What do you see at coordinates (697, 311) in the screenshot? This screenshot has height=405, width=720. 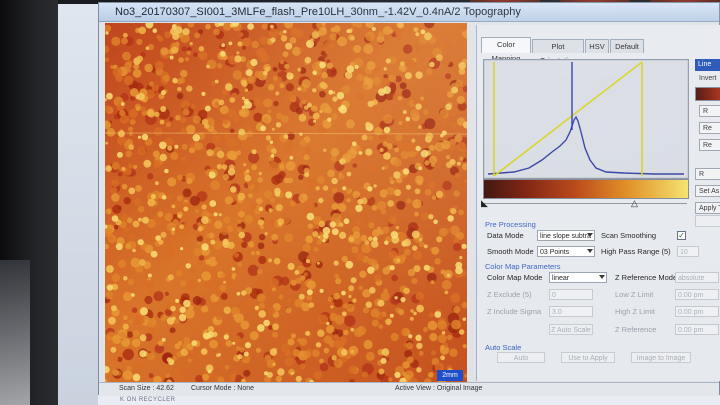 I see `high-z-limit-input: 0.00 pm` at bounding box center [697, 311].